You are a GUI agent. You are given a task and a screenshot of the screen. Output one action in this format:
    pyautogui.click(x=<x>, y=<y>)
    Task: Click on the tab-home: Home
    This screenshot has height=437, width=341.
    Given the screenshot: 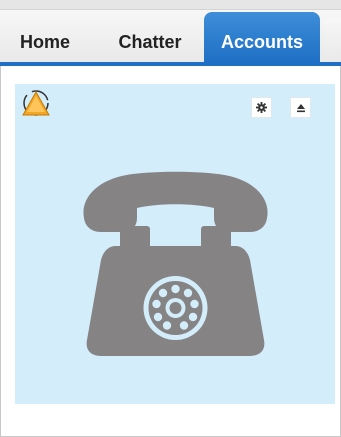 What is the action you would take?
    pyautogui.click(x=45, y=37)
    